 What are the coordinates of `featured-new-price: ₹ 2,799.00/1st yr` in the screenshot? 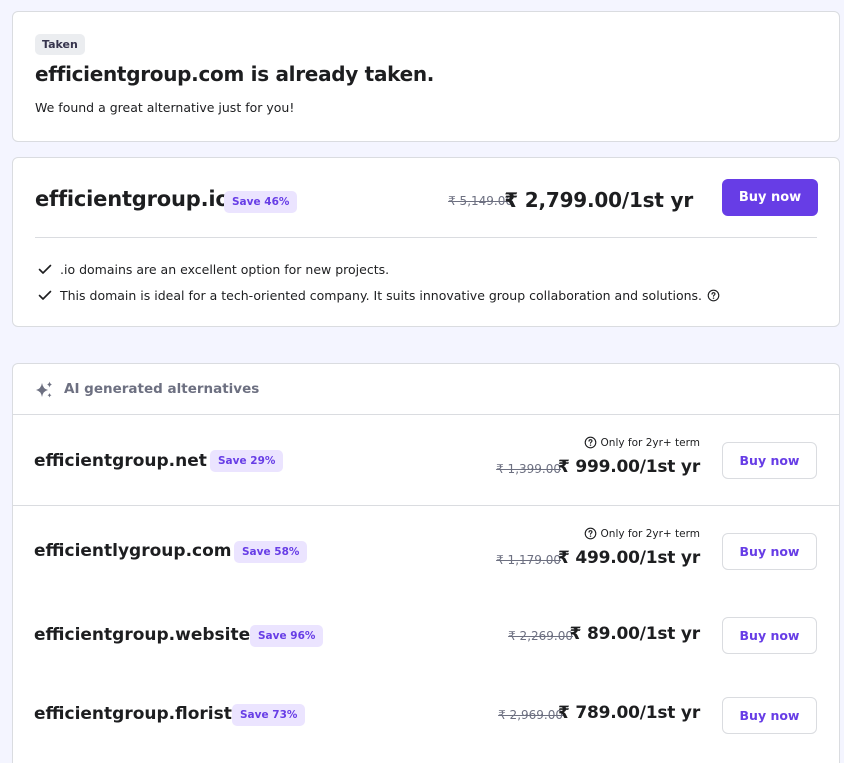 It's located at (598, 200).